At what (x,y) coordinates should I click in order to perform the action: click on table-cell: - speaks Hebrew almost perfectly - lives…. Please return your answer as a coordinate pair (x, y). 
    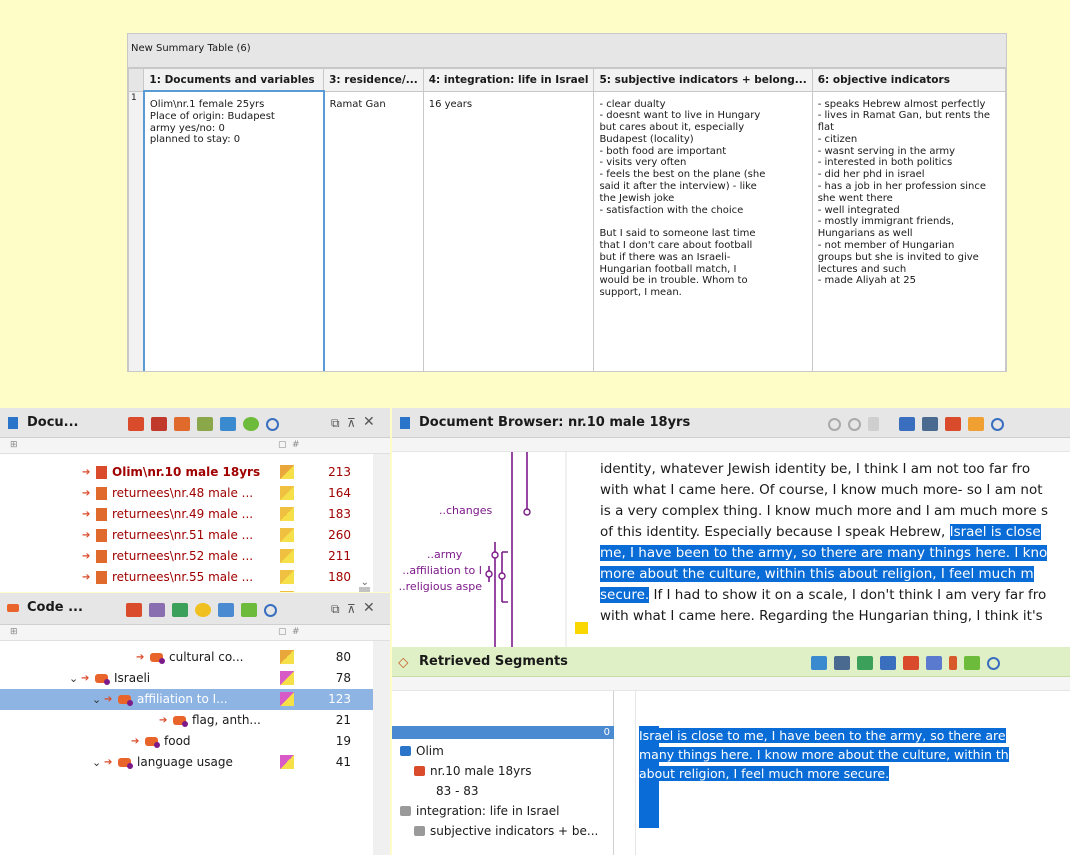
    Looking at the image, I should click on (908, 230).